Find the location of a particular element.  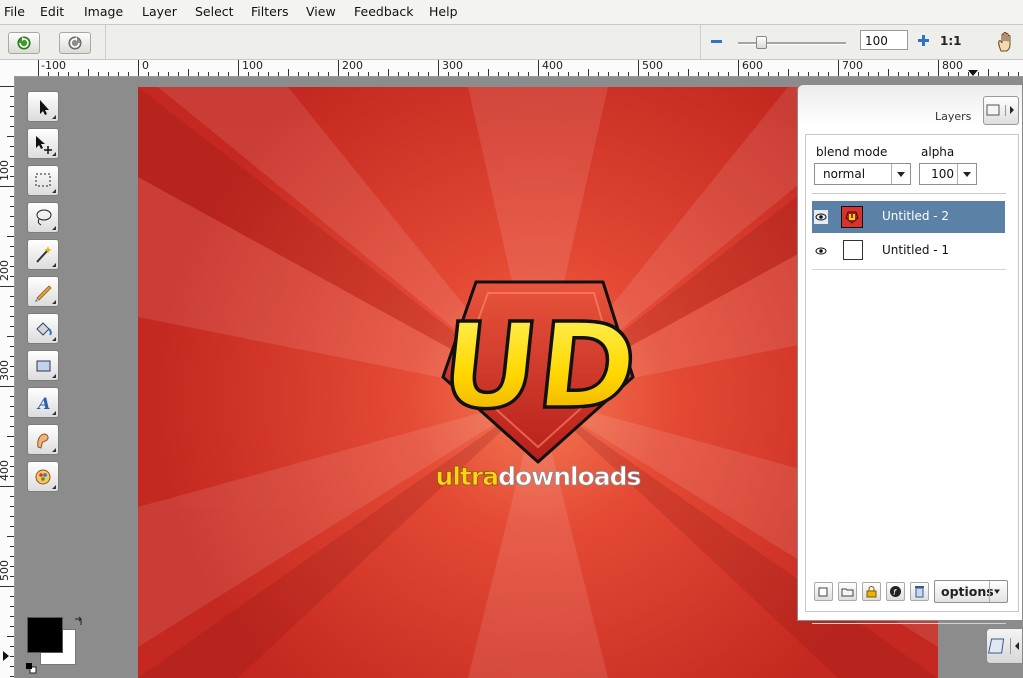

toolbar: 100 1:1 is located at coordinates (511, 42).